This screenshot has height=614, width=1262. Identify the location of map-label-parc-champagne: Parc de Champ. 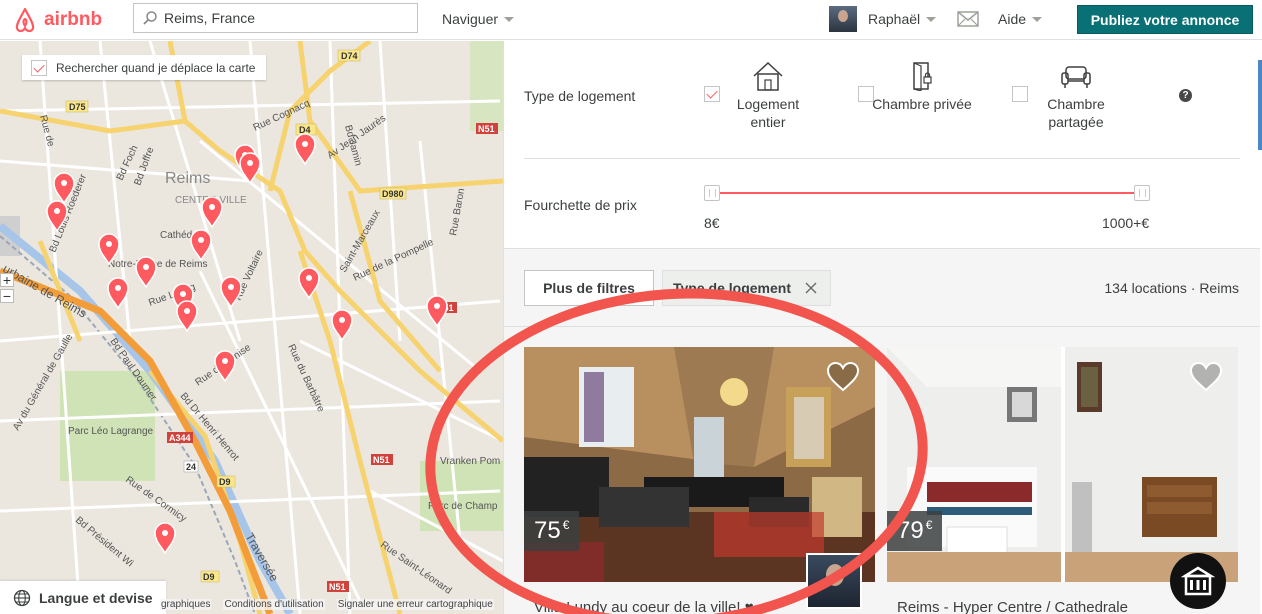
(463, 506).